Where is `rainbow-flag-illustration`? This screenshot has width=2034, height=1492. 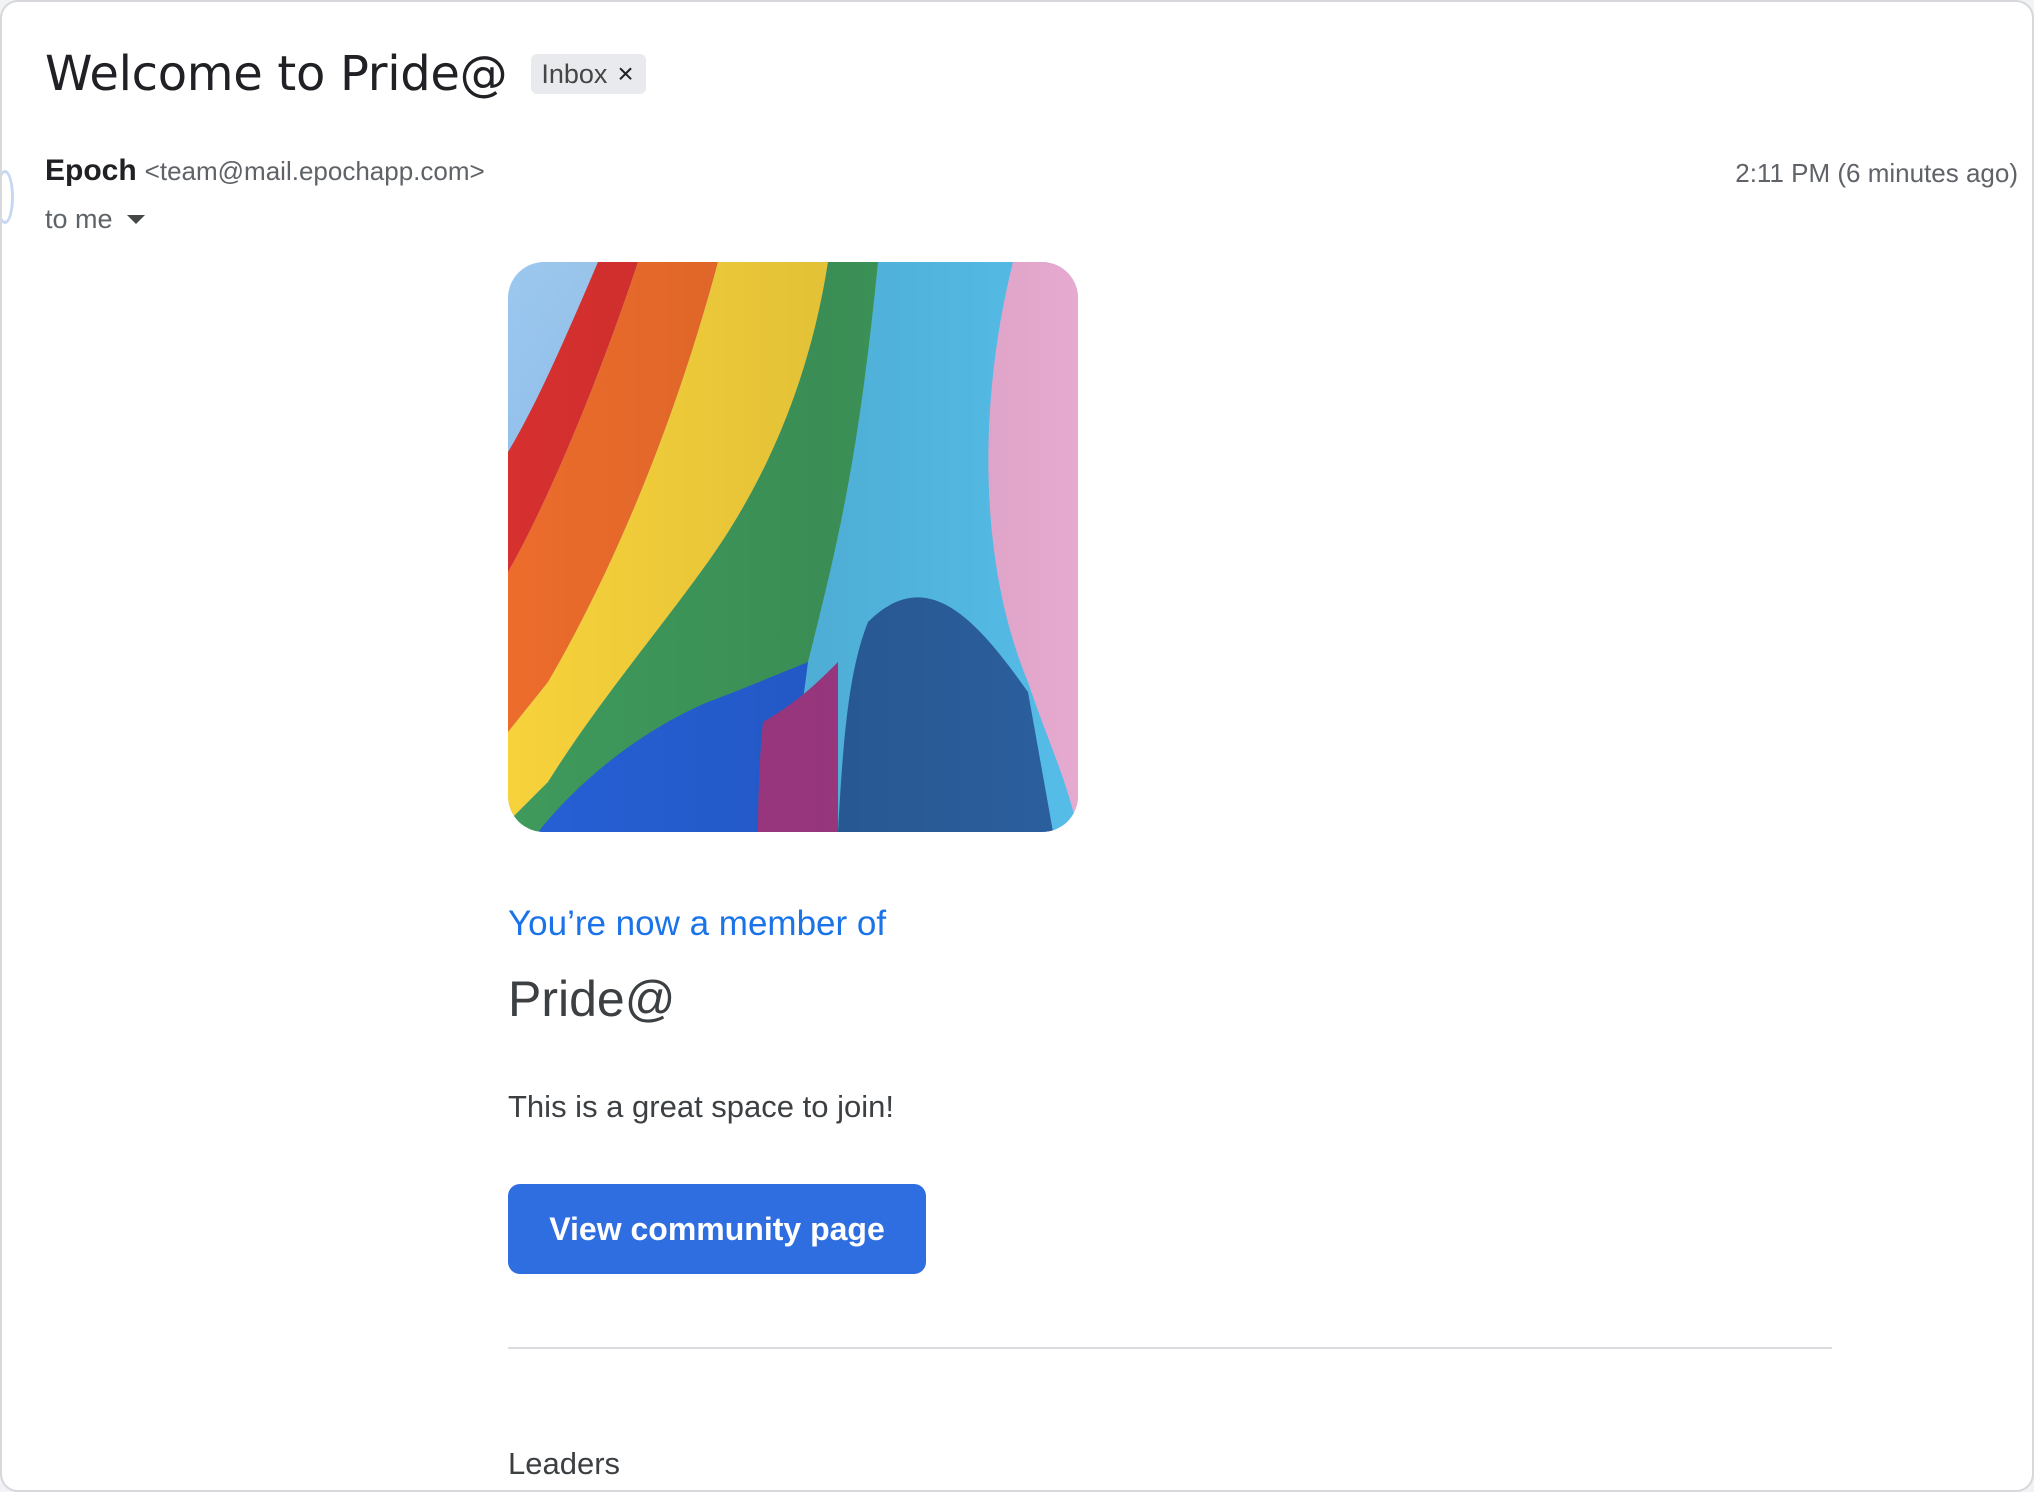 rainbow-flag-illustration is located at coordinates (793, 547).